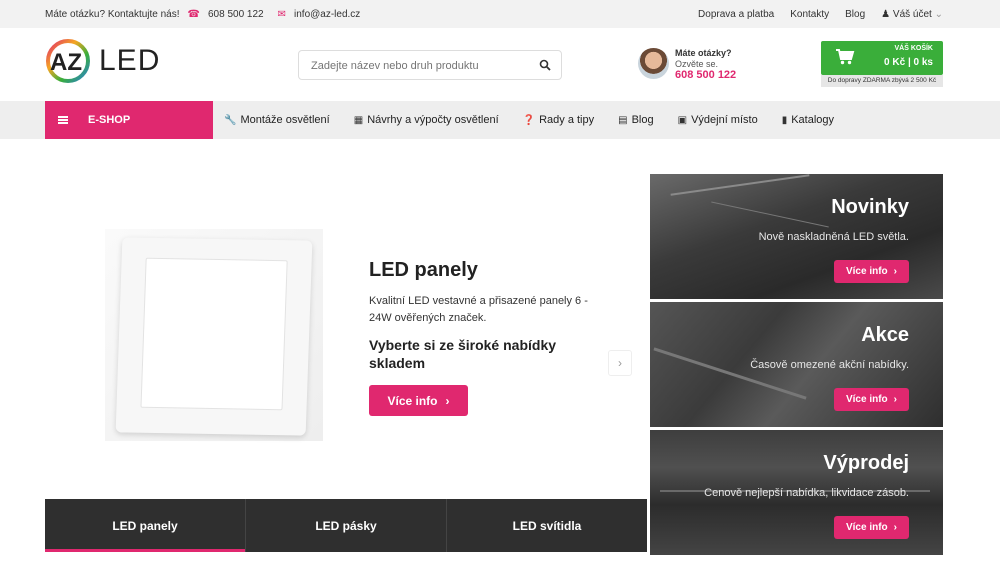 This screenshot has height=567, width=1000. What do you see at coordinates (421, 66) in the screenshot?
I see `search-input` at bounding box center [421, 66].